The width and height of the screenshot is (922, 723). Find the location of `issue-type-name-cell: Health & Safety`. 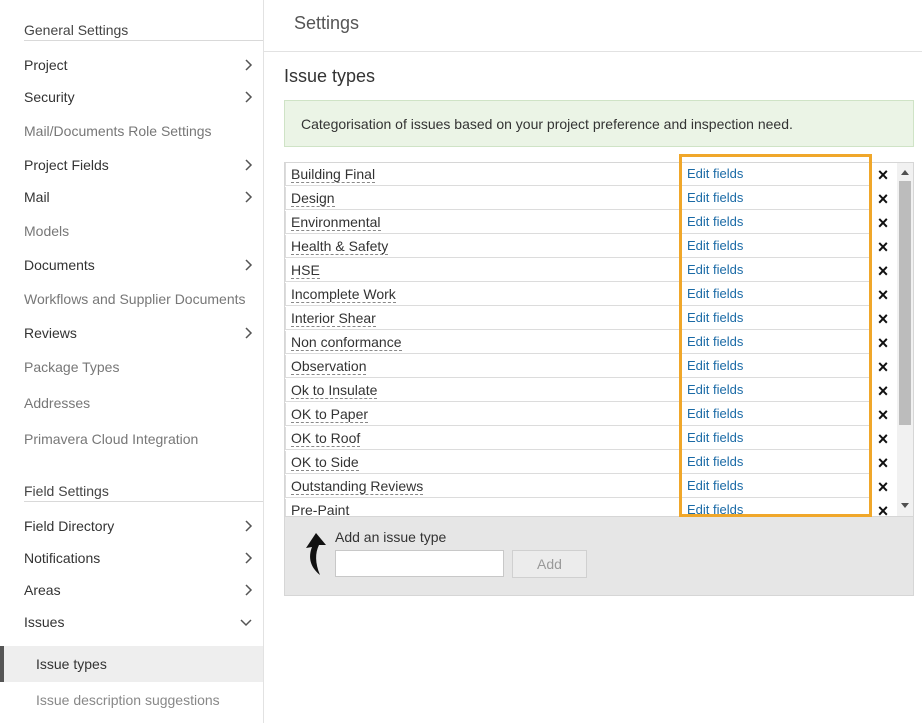

issue-type-name-cell: Health & Safety is located at coordinates (482, 246).